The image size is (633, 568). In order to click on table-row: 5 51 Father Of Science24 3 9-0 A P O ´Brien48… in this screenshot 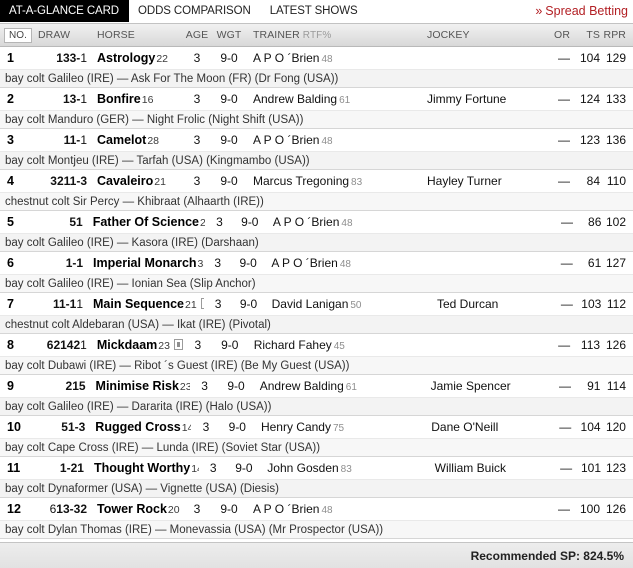, I will do `click(316, 231)`.